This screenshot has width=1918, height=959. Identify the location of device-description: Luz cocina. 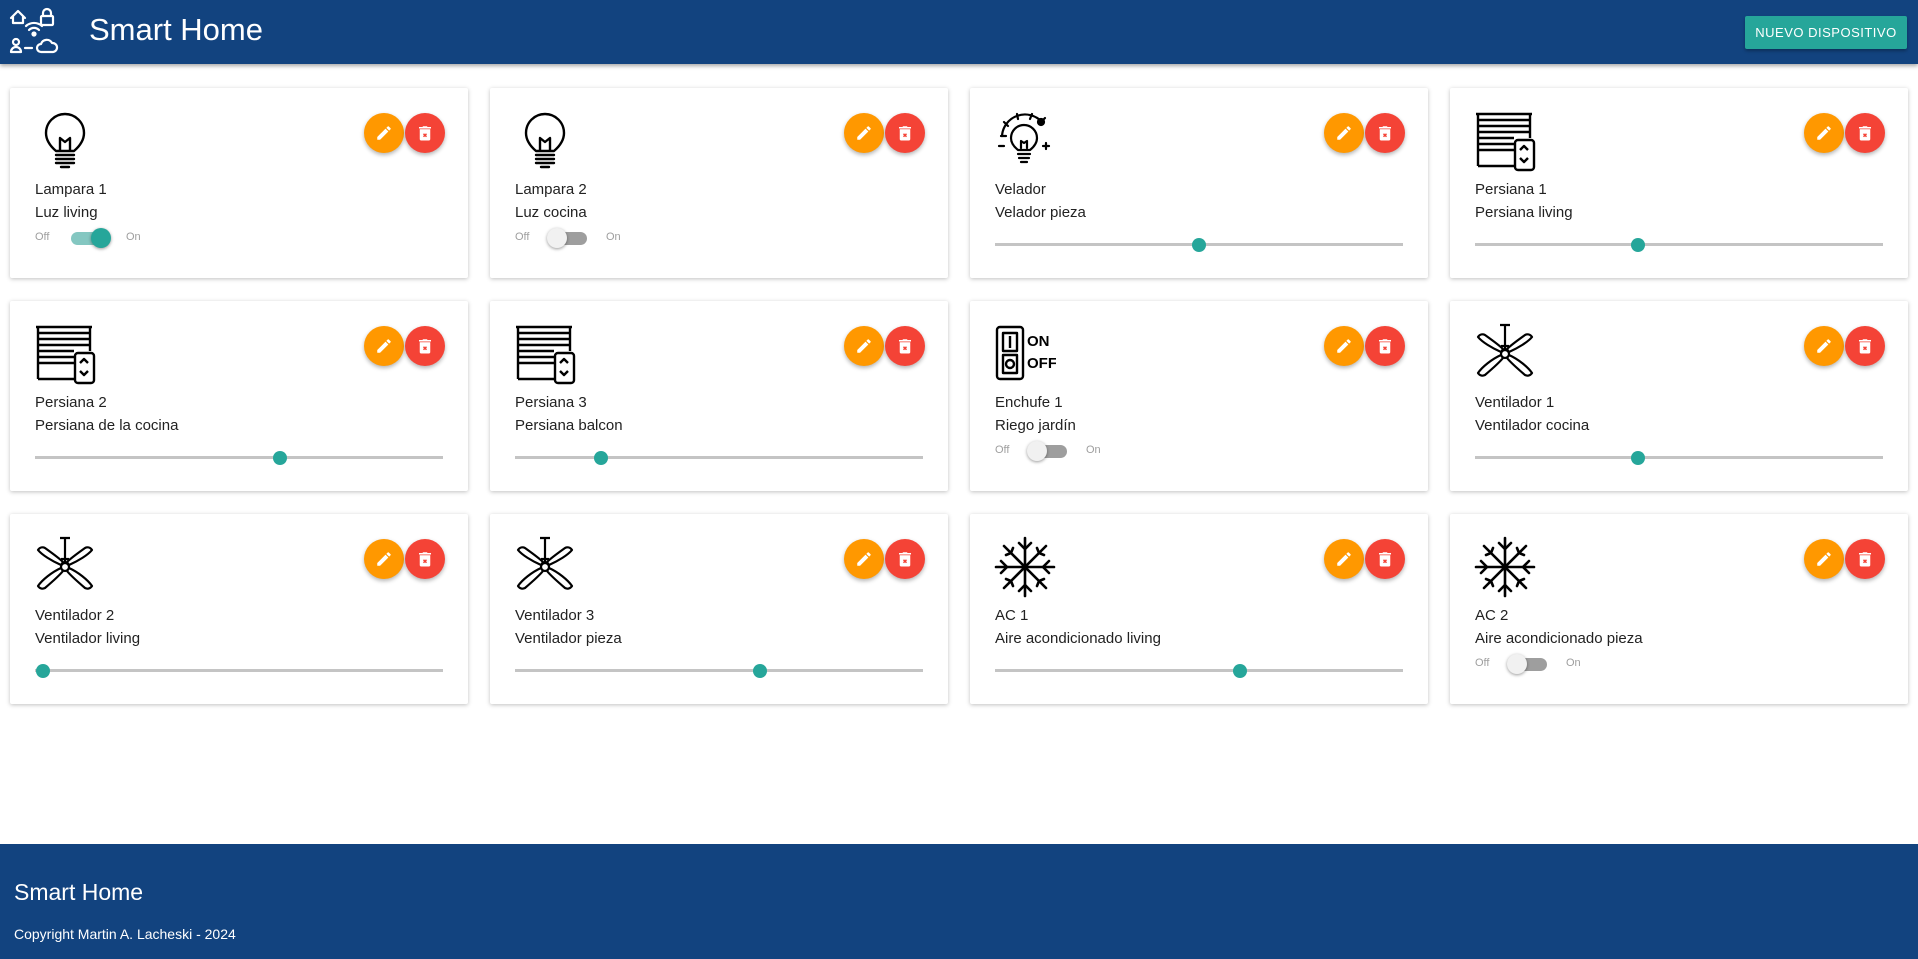
(551, 212).